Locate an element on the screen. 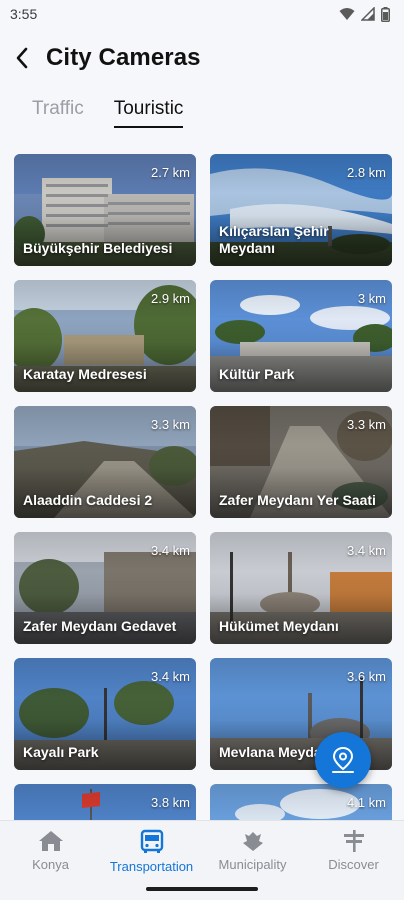 This screenshot has width=404, height=900. back-button is located at coordinates (22, 58).